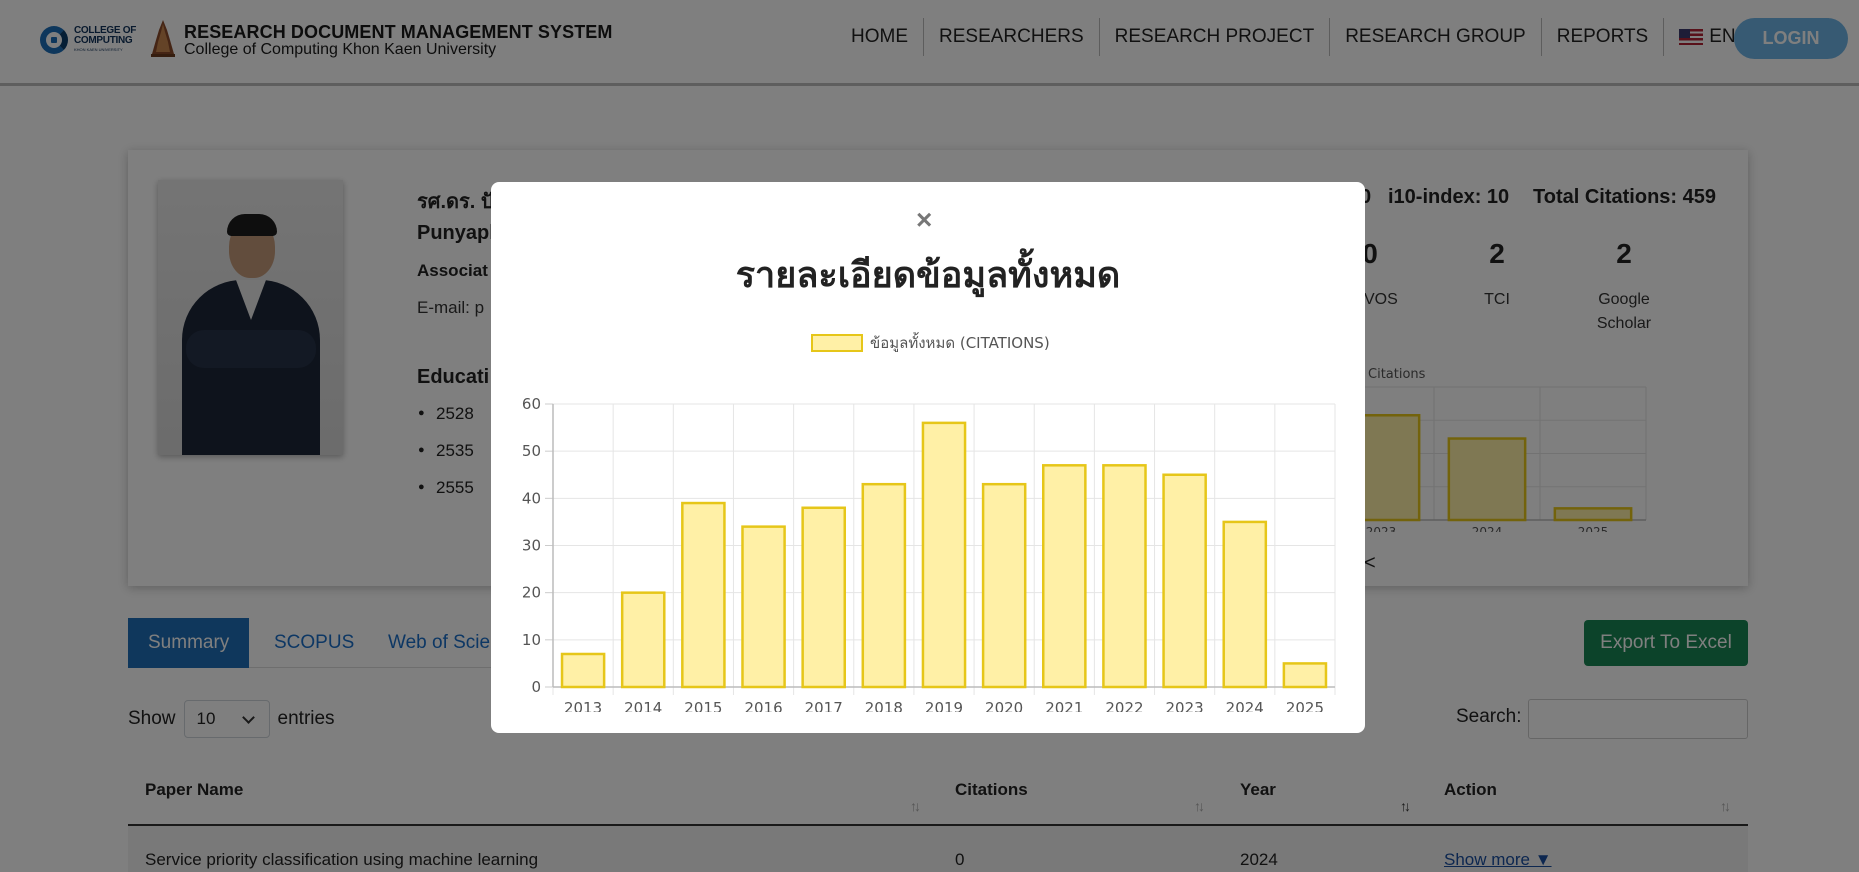 This screenshot has width=1859, height=872. I want to click on bar-2013, so click(583, 670).